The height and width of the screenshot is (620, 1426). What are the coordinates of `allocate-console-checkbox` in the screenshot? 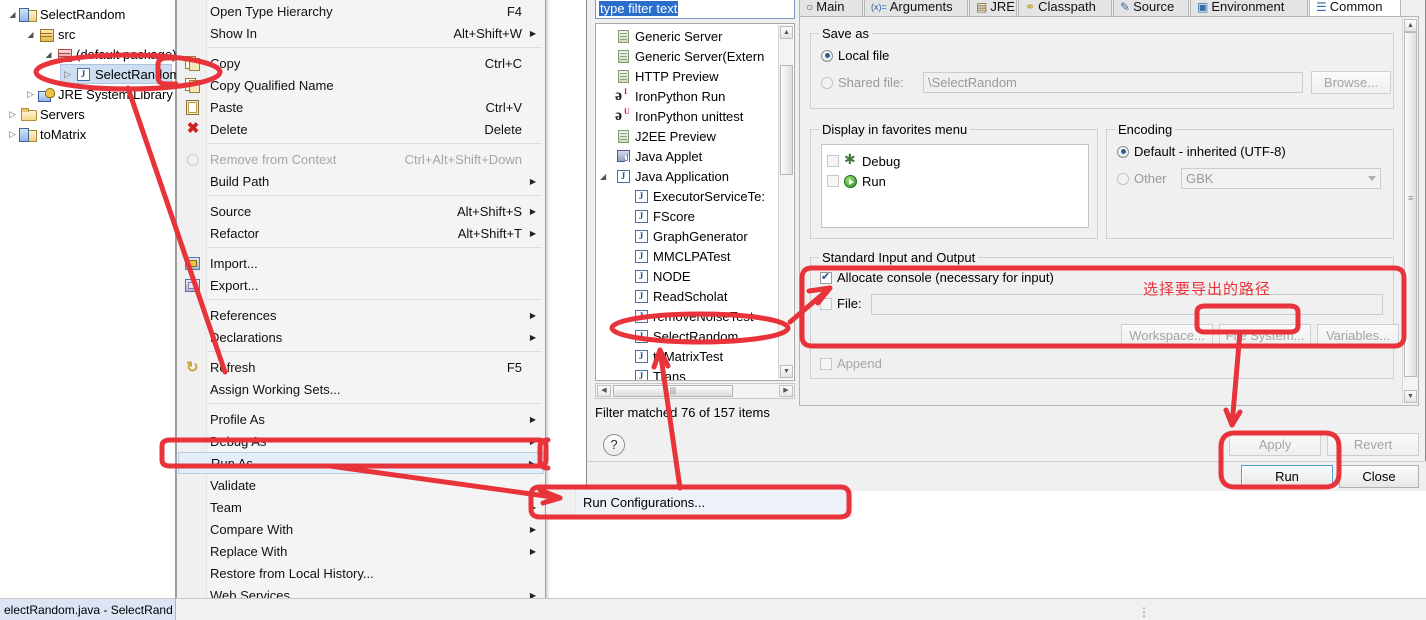 It's located at (826, 277).